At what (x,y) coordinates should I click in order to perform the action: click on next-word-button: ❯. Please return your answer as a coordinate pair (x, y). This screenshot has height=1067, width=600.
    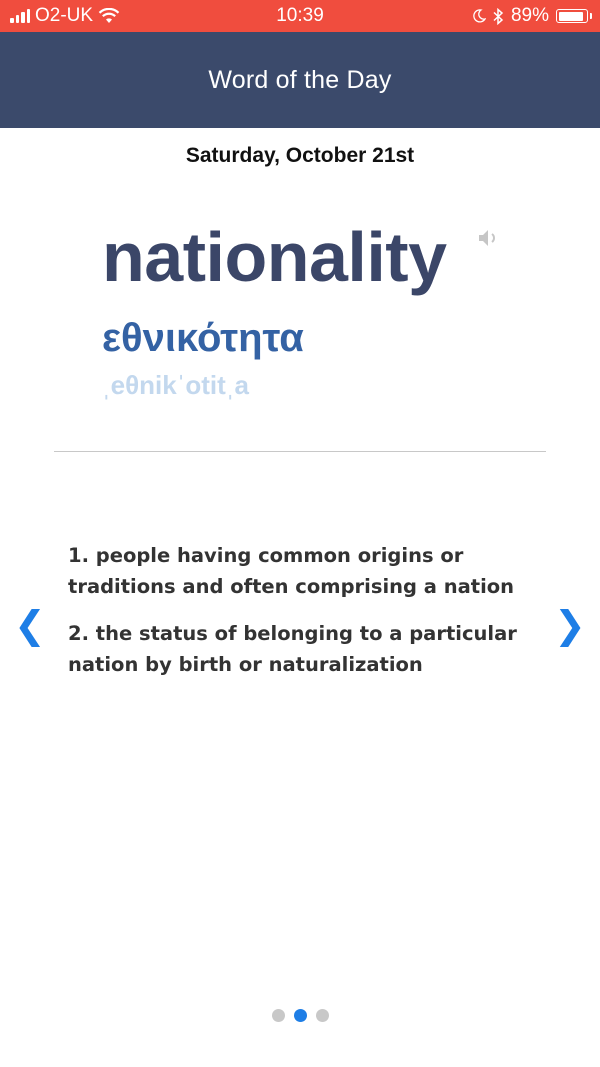
    Looking at the image, I should click on (570, 626).